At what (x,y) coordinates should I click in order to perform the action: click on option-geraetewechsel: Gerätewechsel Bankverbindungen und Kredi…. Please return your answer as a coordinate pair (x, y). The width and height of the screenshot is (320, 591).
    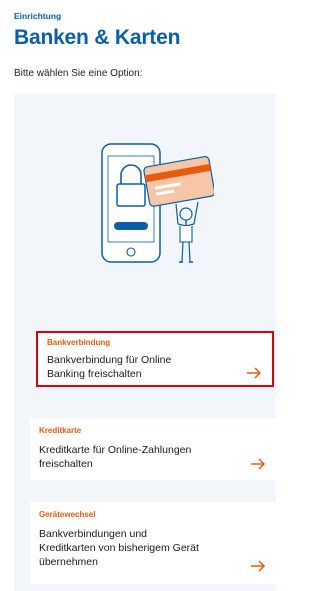
    Looking at the image, I should click on (153, 543).